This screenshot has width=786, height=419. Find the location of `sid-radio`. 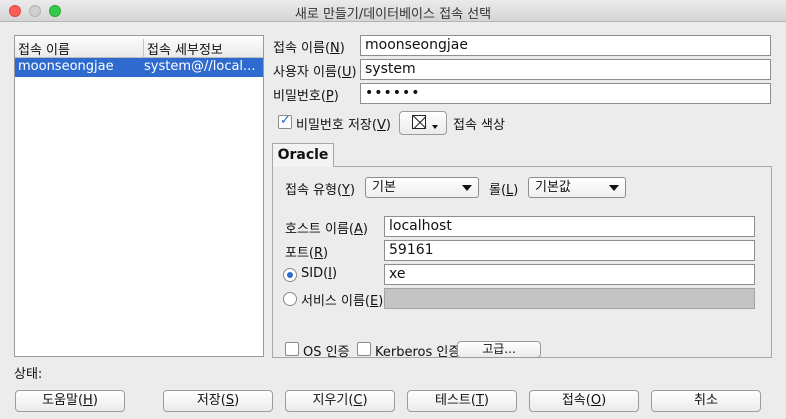

sid-radio is located at coordinates (290, 275).